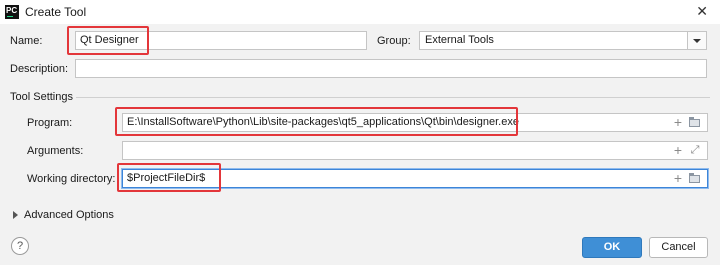 This screenshot has width=720, height=265. What do you see at coordinates (678, 247) in the screenshot?
I see `cancel-button: Cancel` at bounding box center [678, 247].